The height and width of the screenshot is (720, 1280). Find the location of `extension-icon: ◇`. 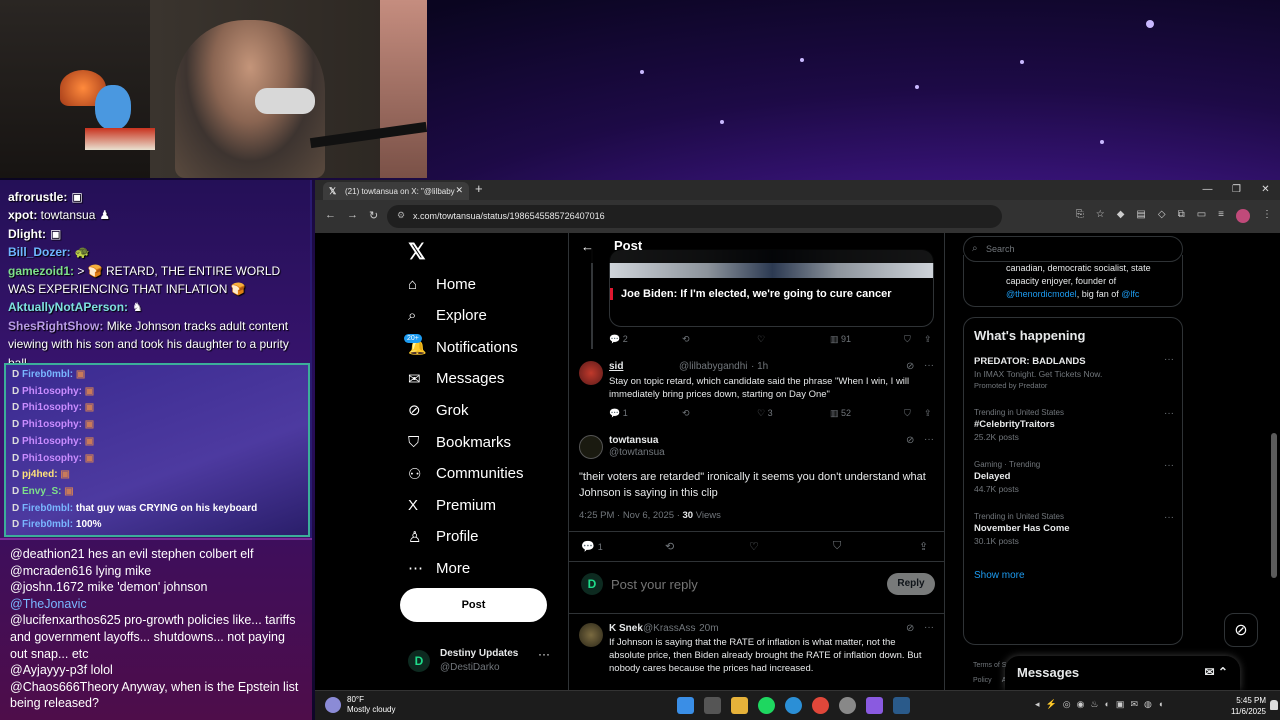

extension-icon: ◇ is located at coordinates (1162, 216).